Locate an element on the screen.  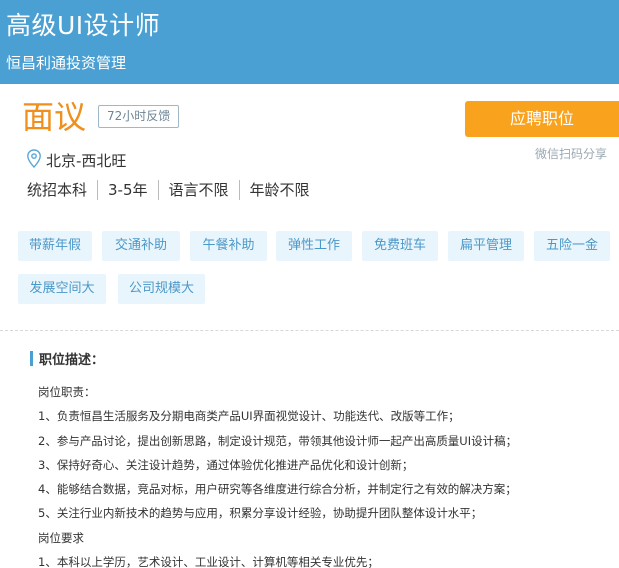
benefit-tag: 扁平管理 is located at coordinates (486, 246).